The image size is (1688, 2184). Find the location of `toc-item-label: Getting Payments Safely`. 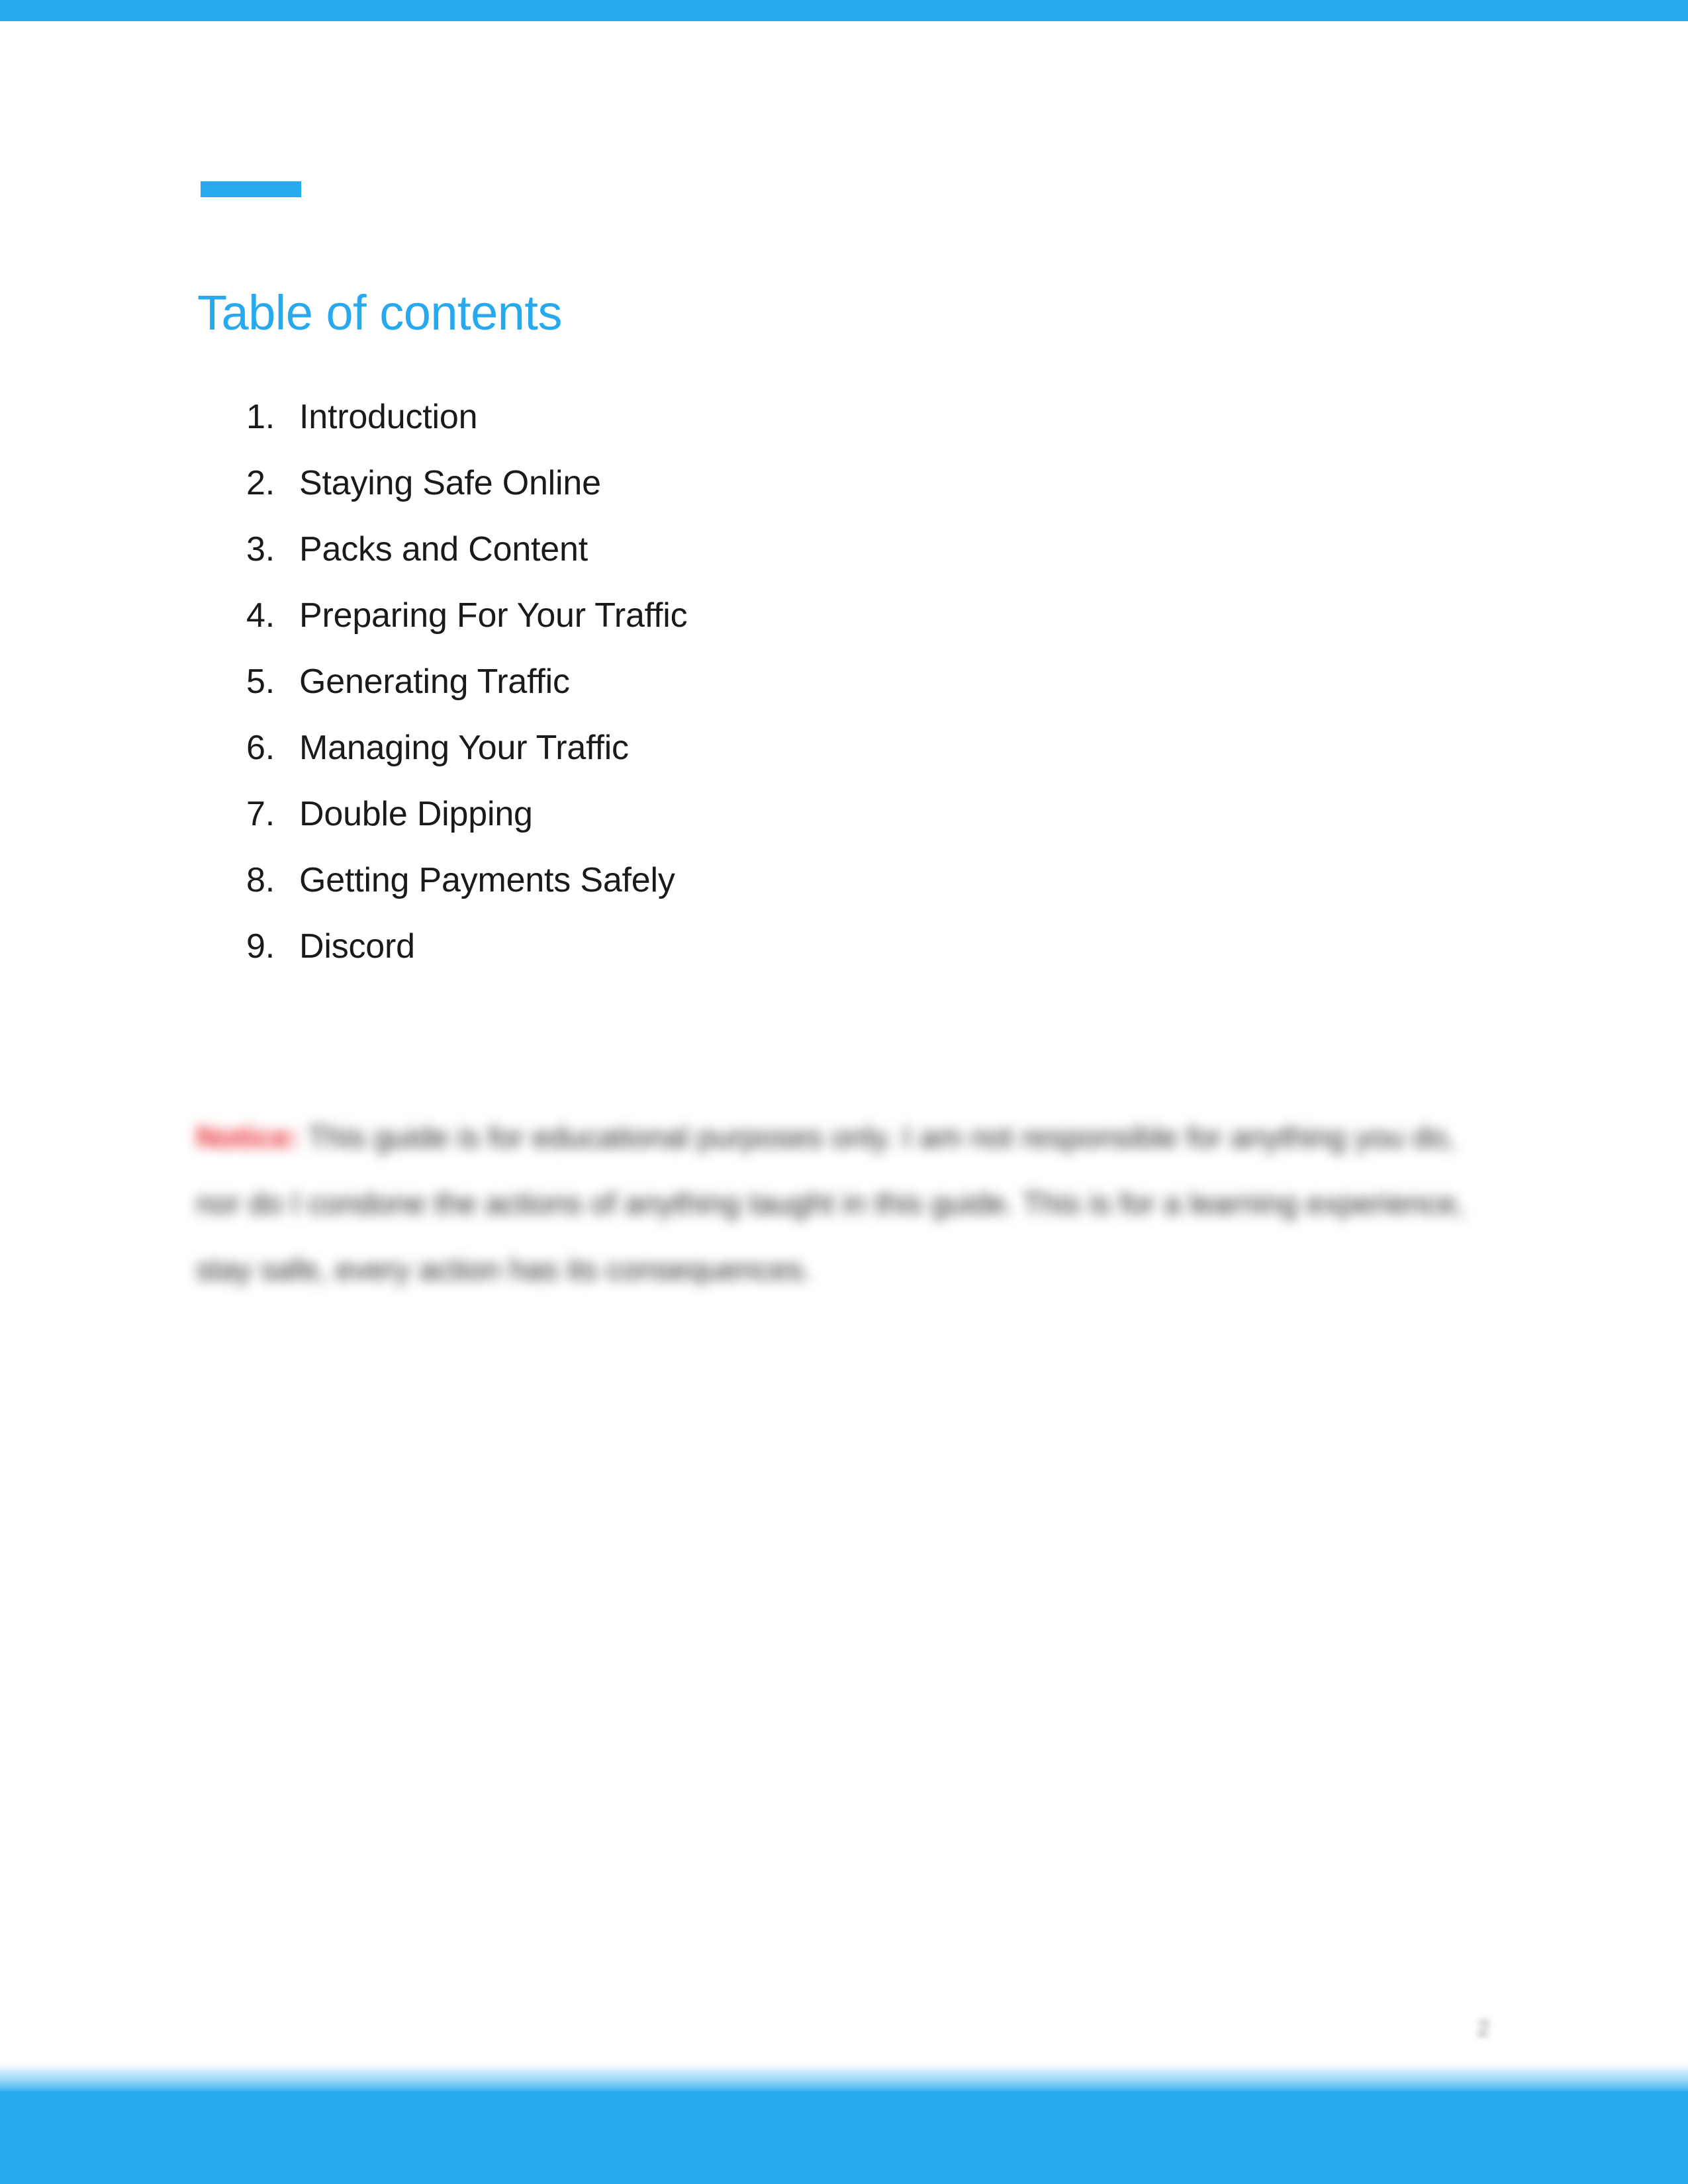

toc-item-label: Getting Payments Safely is located at coordinates (487, 880).